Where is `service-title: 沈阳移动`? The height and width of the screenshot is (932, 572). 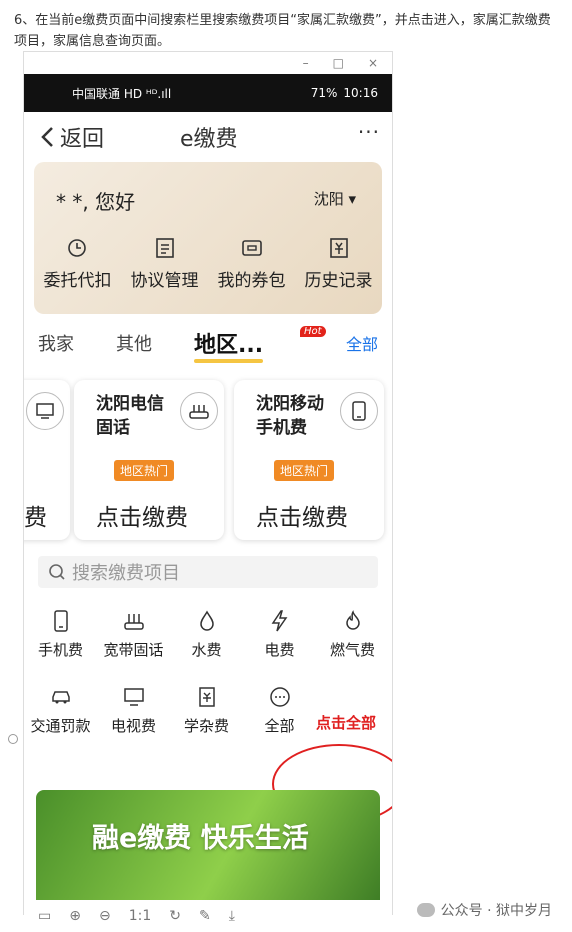
service-title: 沈阳移动 is located at coordinates (290, 404).